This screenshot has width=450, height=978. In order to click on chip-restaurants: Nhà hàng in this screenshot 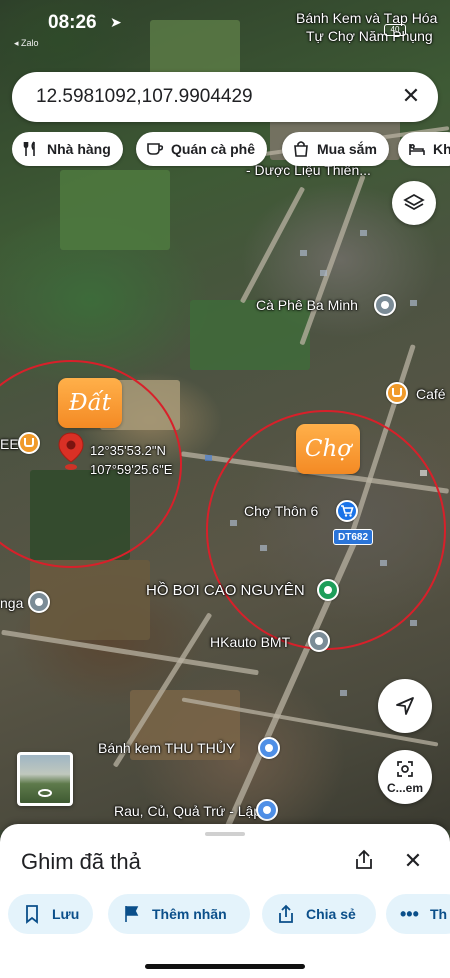, I will do `click(67, 149)`.